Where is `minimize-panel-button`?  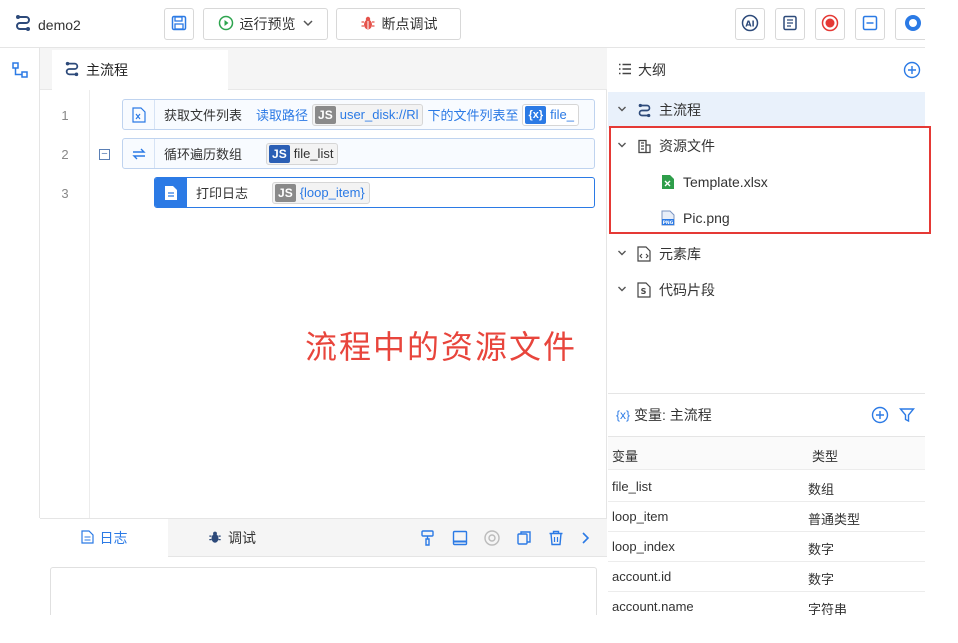
minimize-panel-button is located at coordinates (870, 24).